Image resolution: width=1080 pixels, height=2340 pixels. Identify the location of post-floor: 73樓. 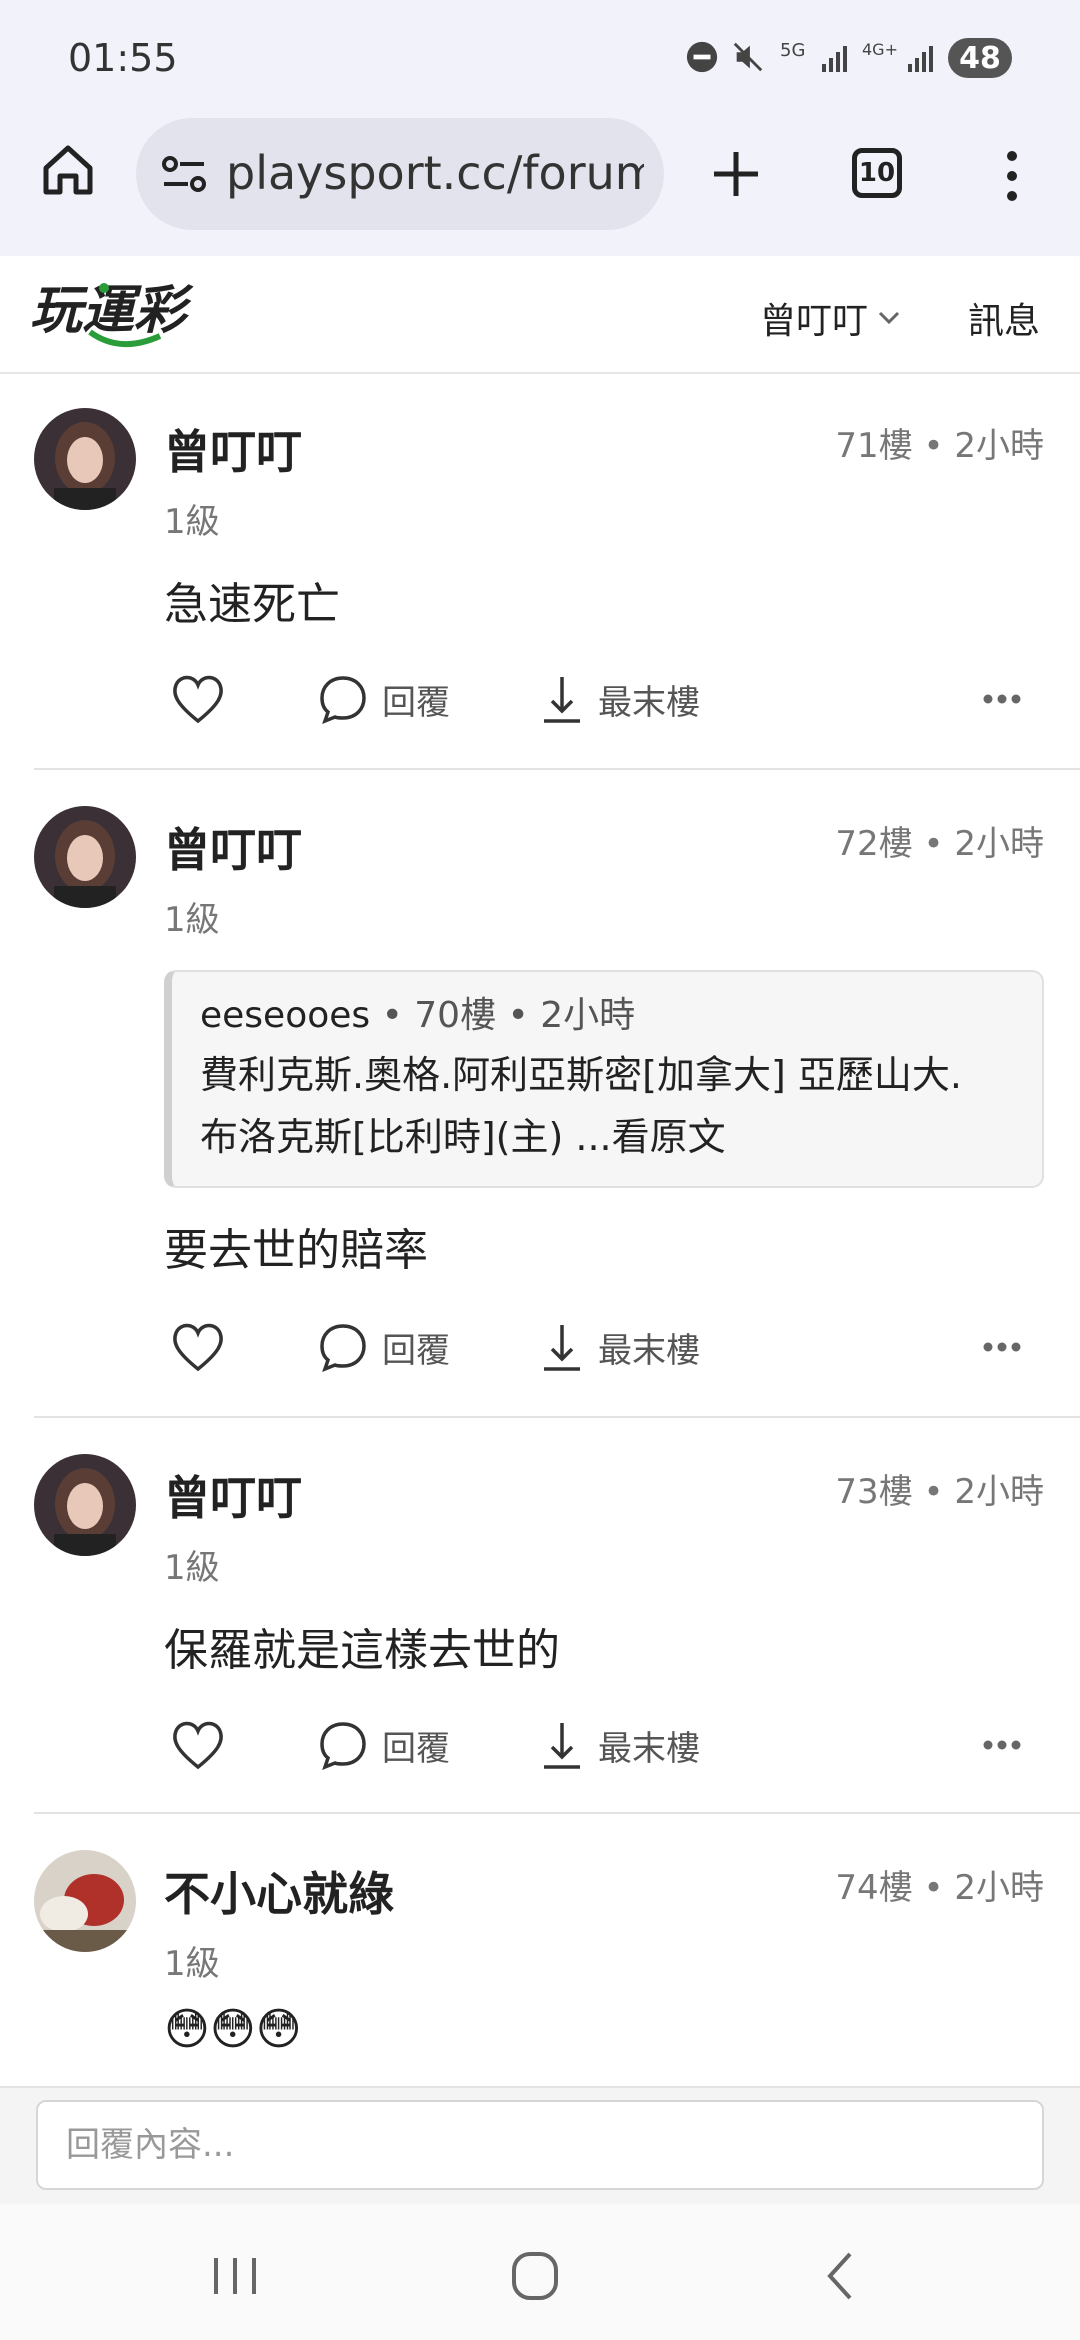
(874, 1492).